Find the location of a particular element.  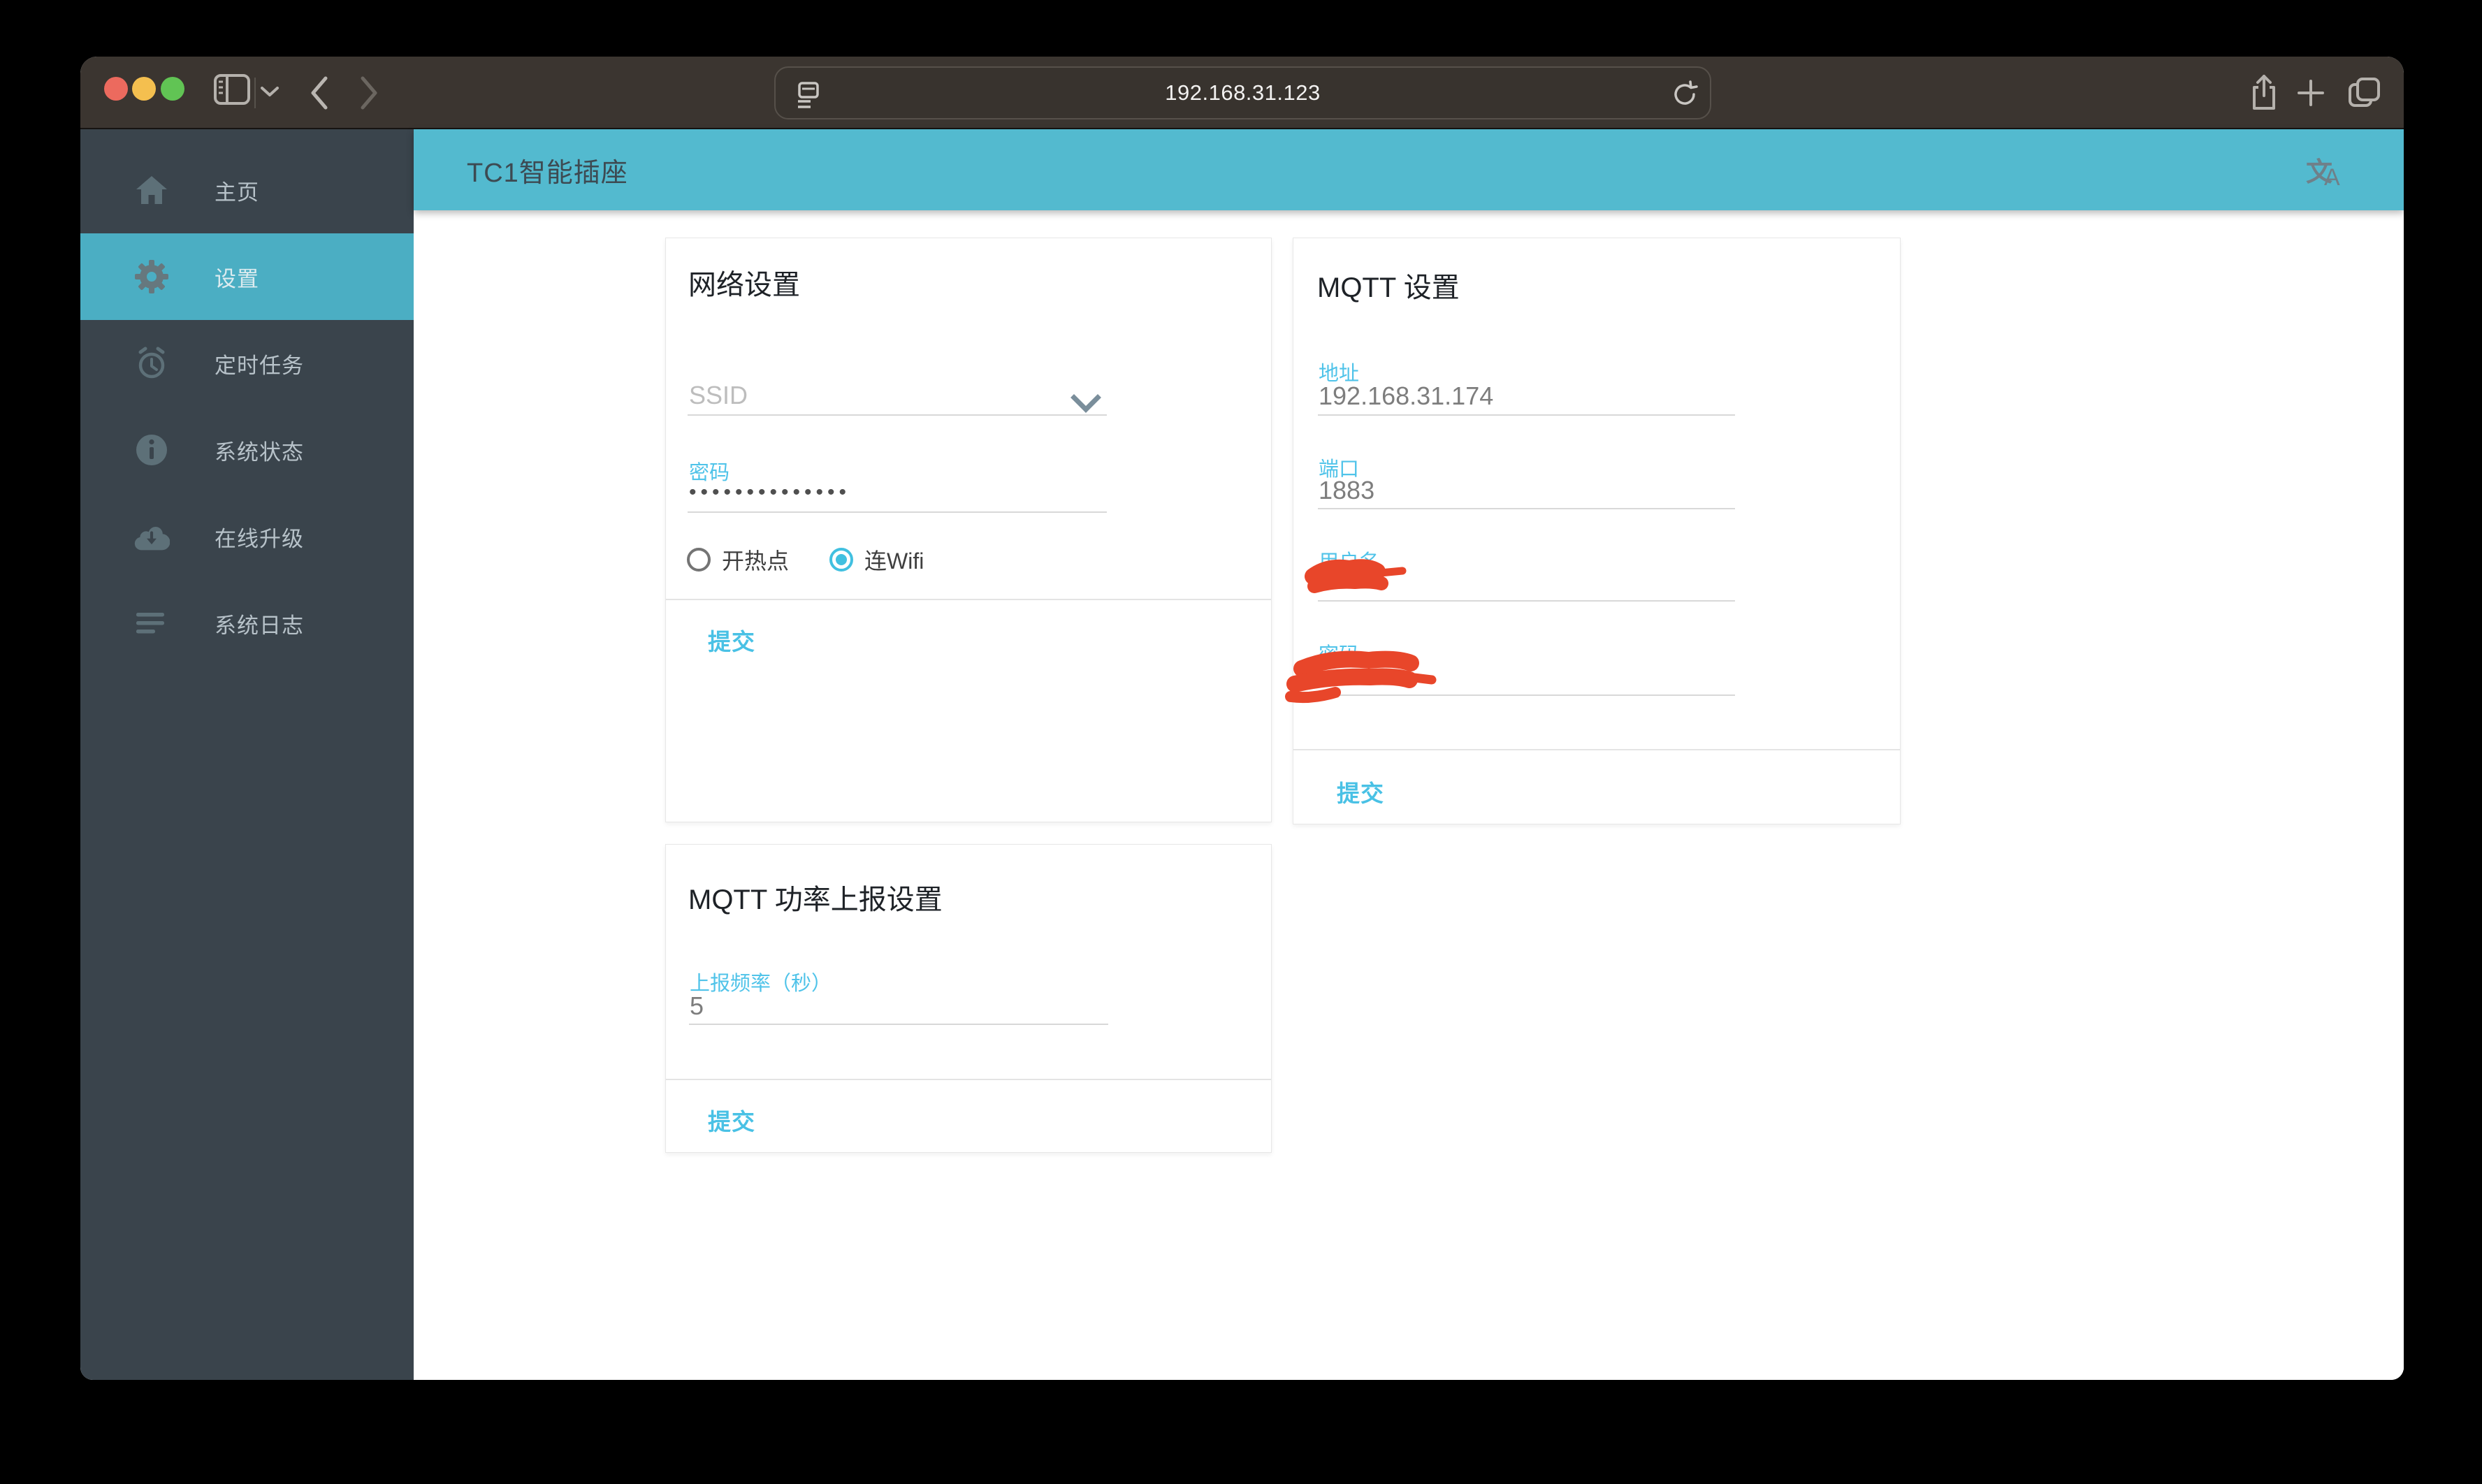

gear-icon is located at coordinates (151, 276).